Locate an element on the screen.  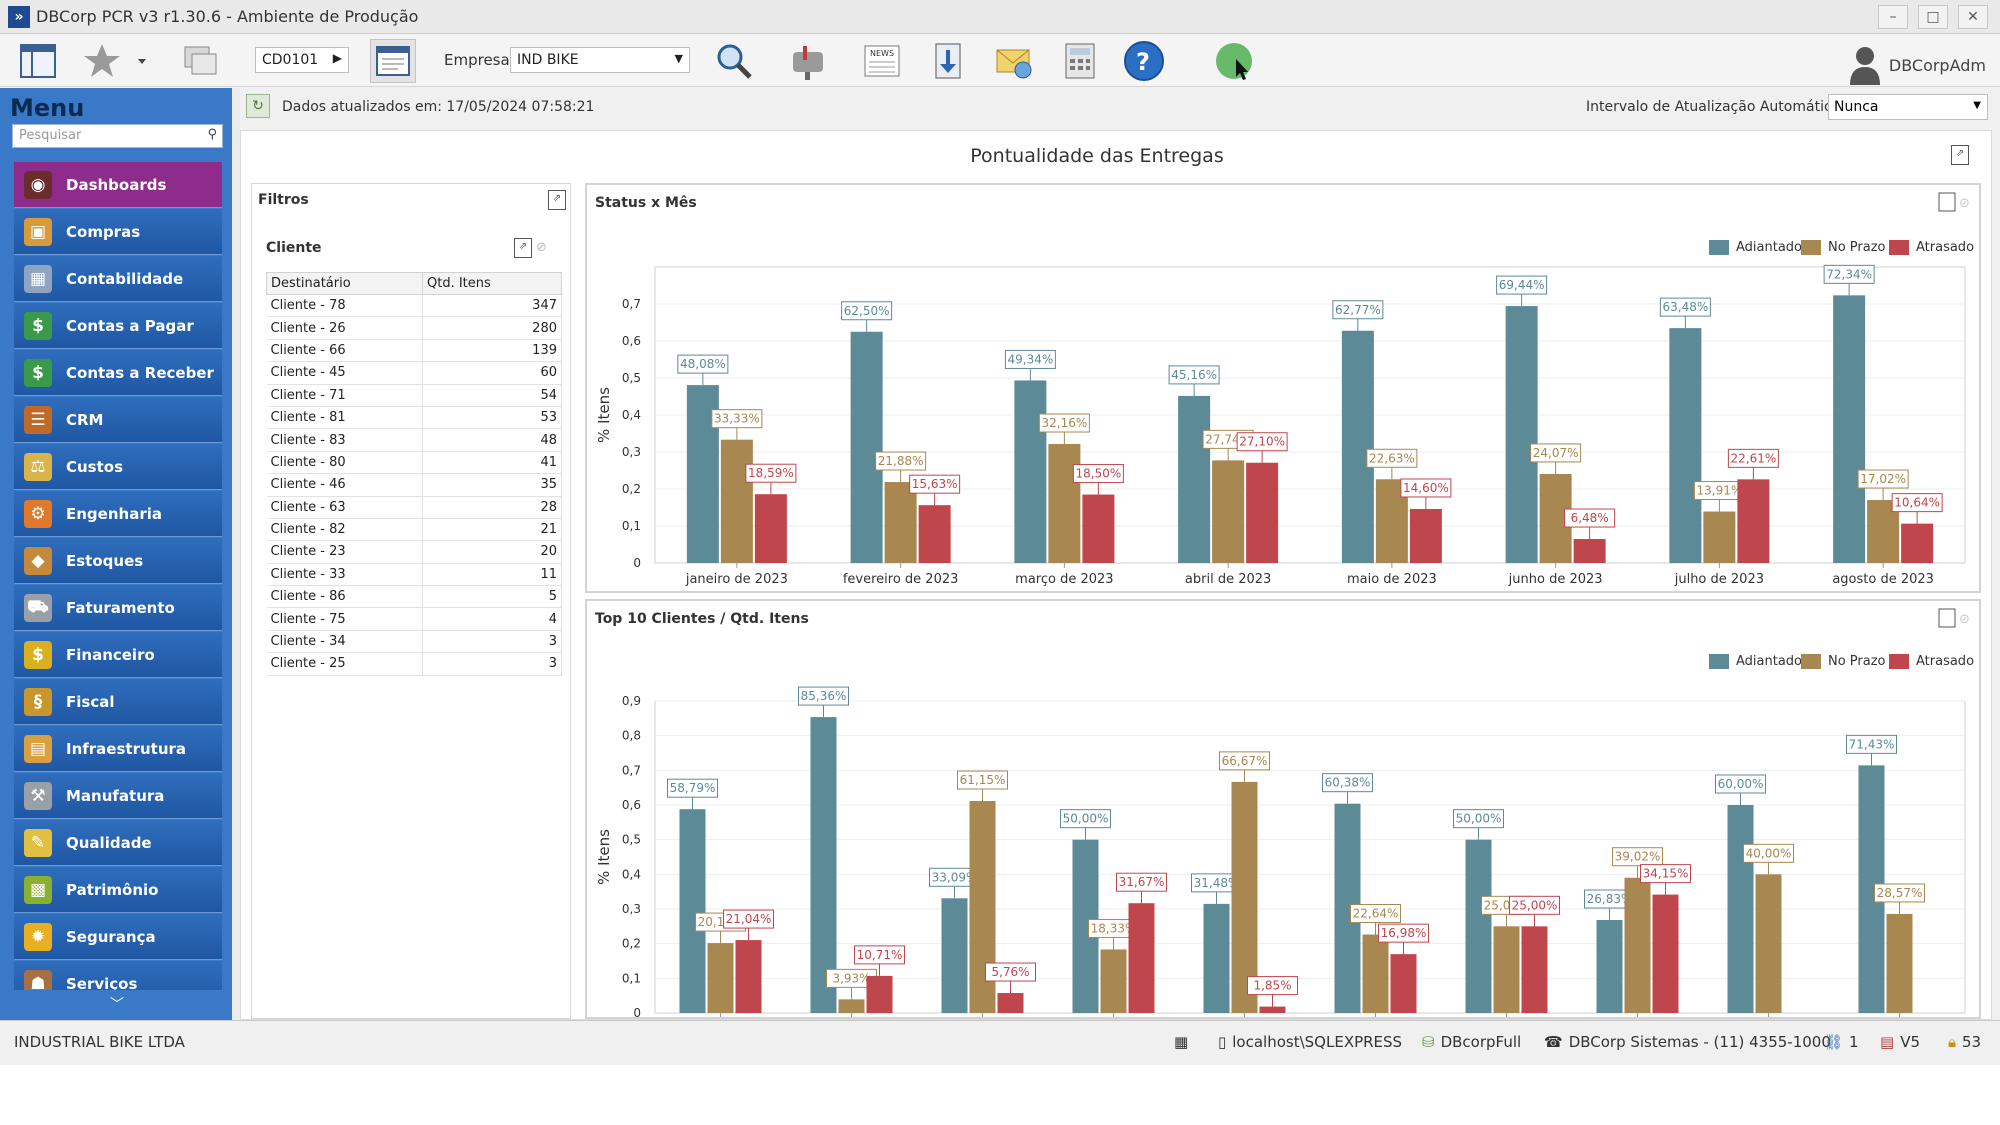
table-row: Cliente - 25 3 is located at coordinates (414, 664).